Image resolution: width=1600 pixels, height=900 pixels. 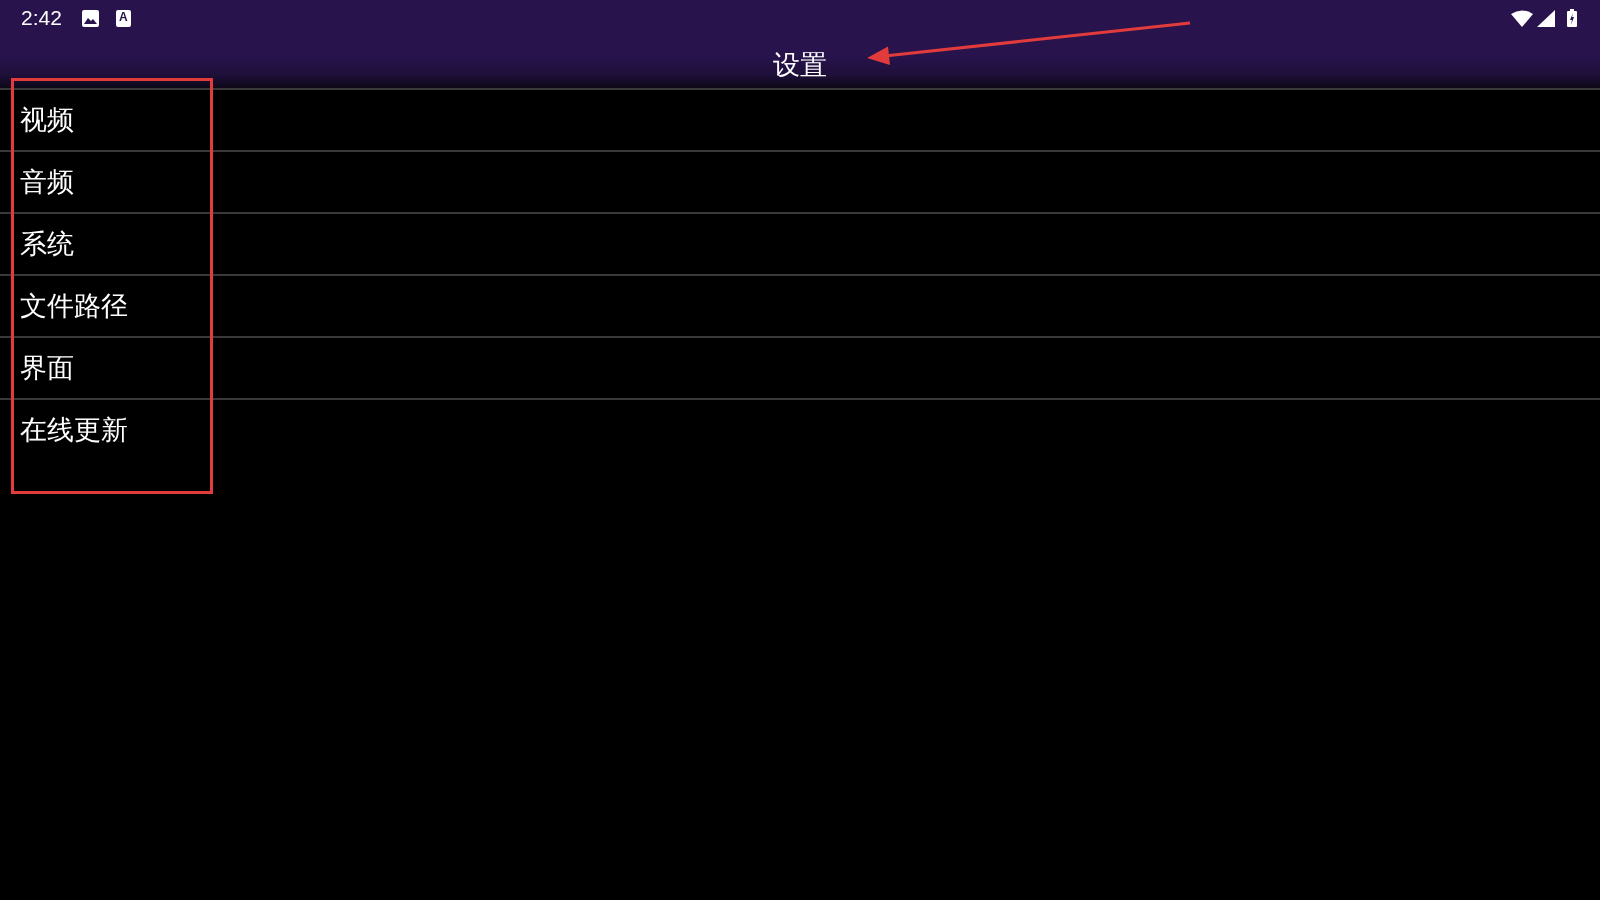 I want to click on screen-title: 设置, so click(x=800, y=64).